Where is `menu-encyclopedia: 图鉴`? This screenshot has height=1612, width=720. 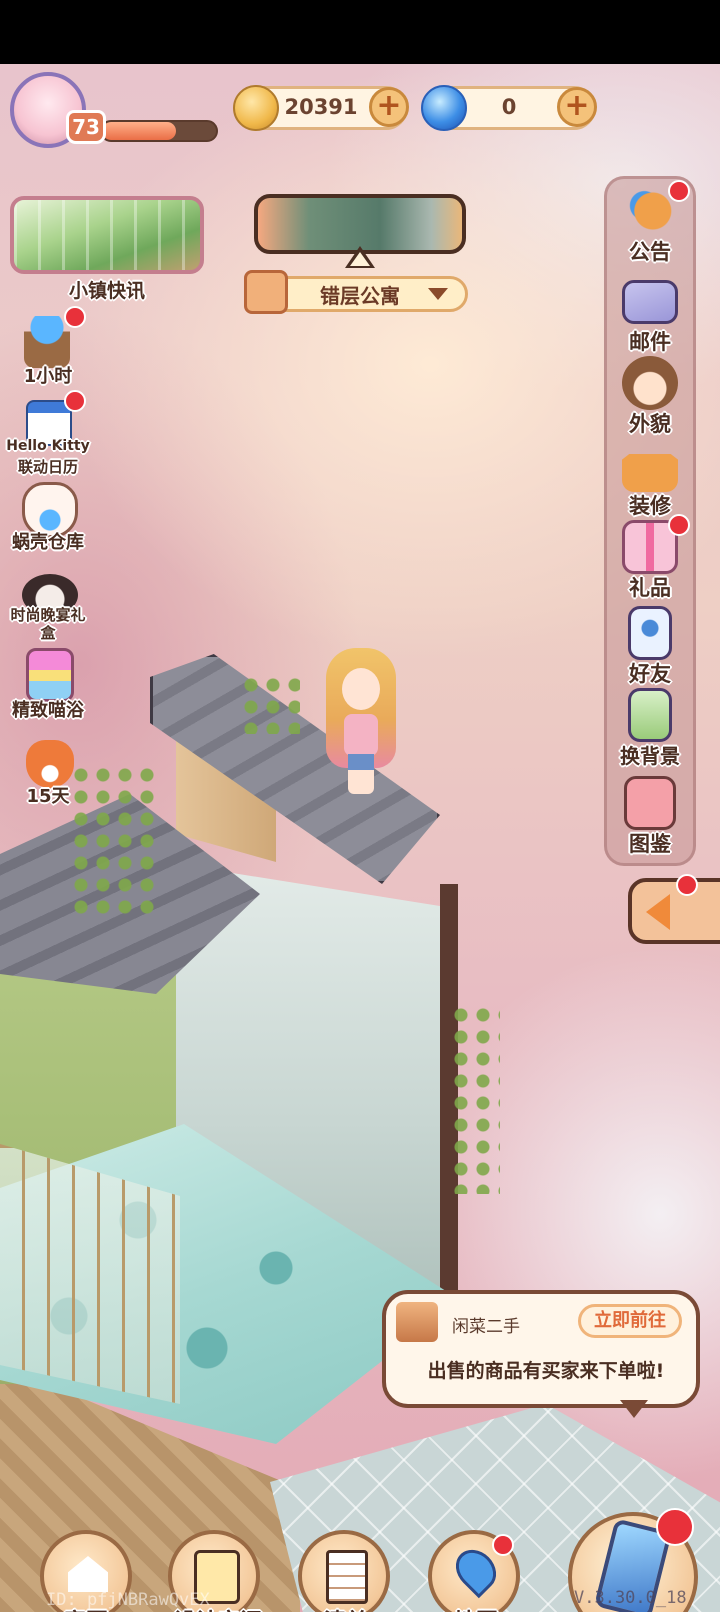
menu-encyclopedia: 图鉴 is located at coordinates (650, 816).